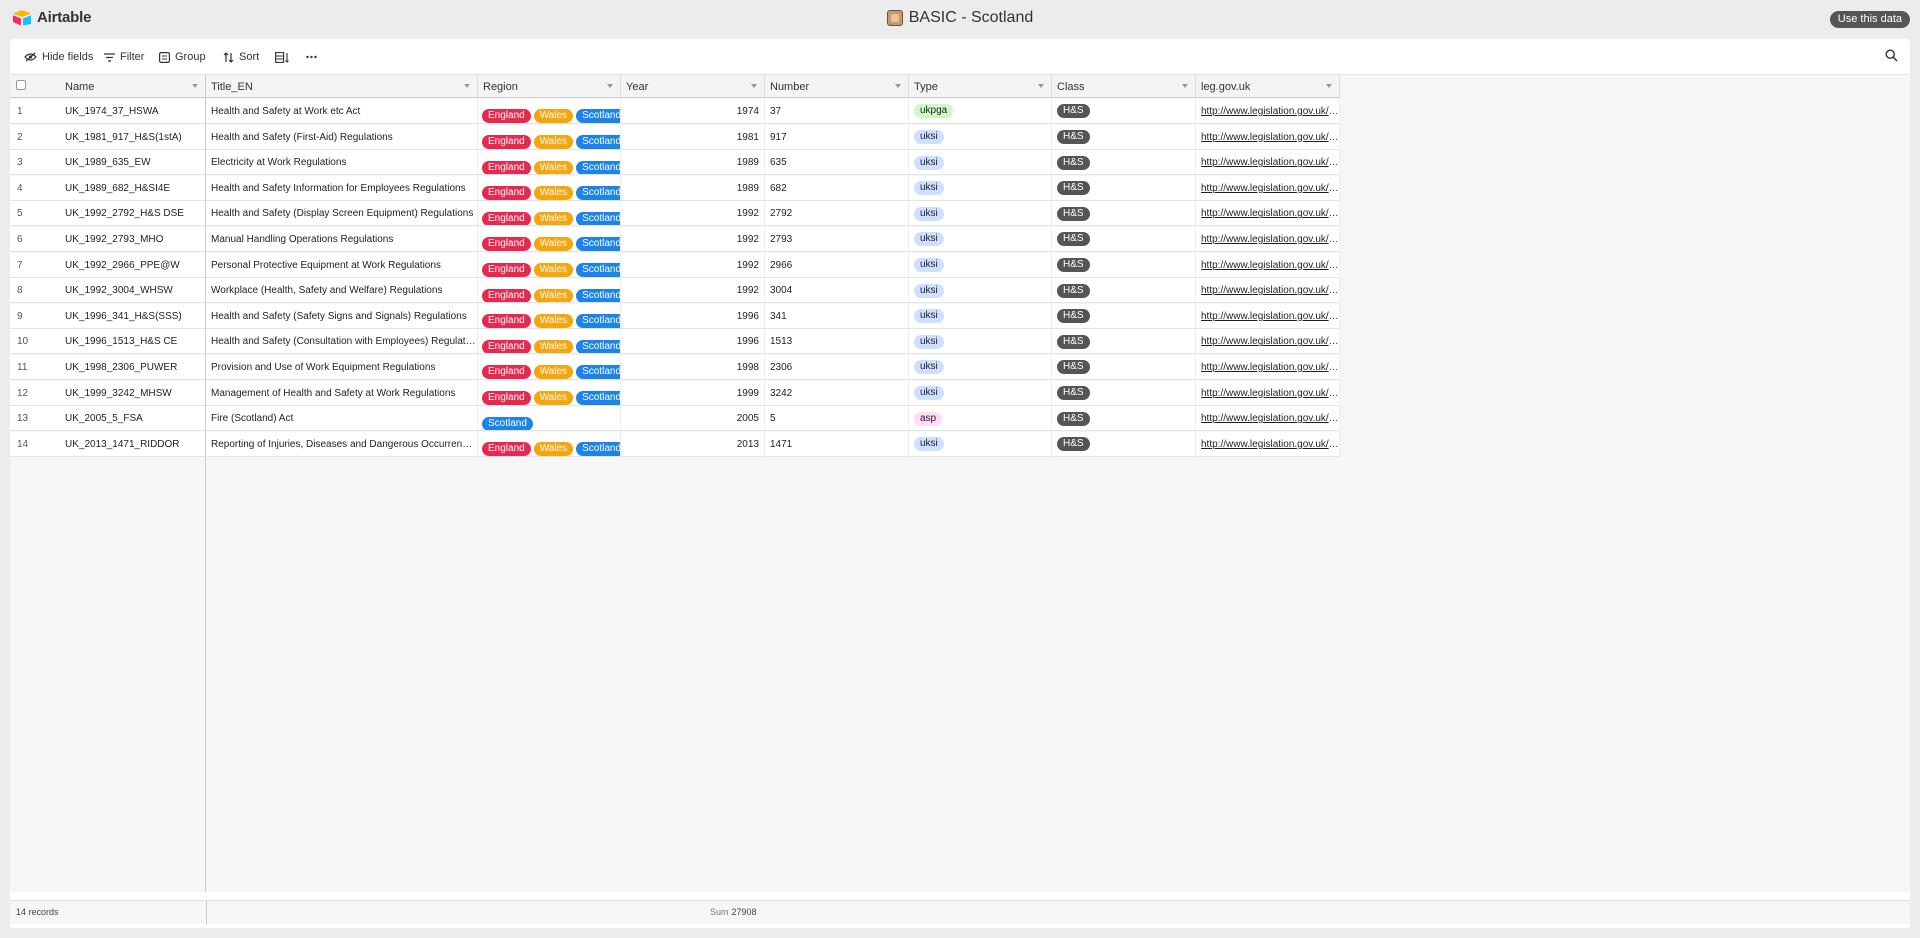  Describe the element at coordinates (837, 419) in the screenshot. I see `cell-number: 5` at that location.